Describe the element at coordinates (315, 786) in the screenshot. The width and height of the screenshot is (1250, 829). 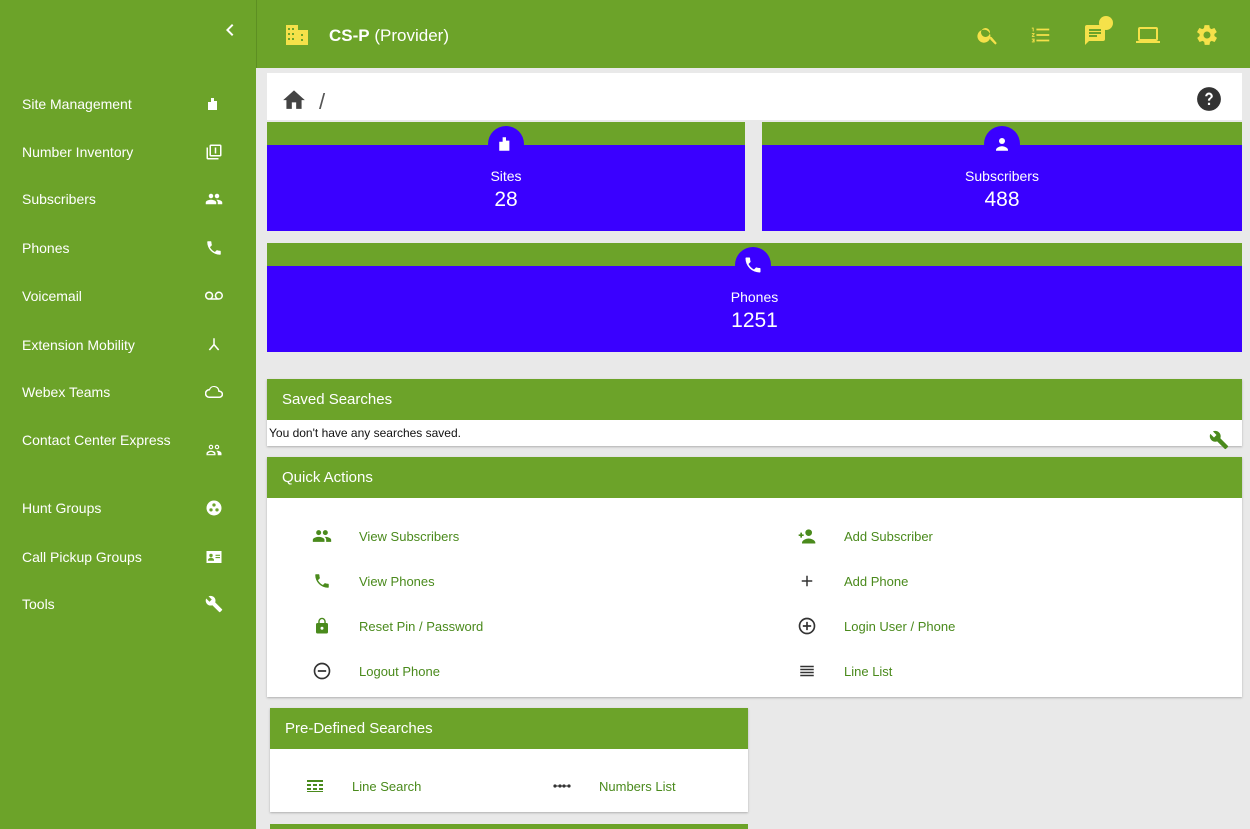
I see `table-search-icon` at that location.